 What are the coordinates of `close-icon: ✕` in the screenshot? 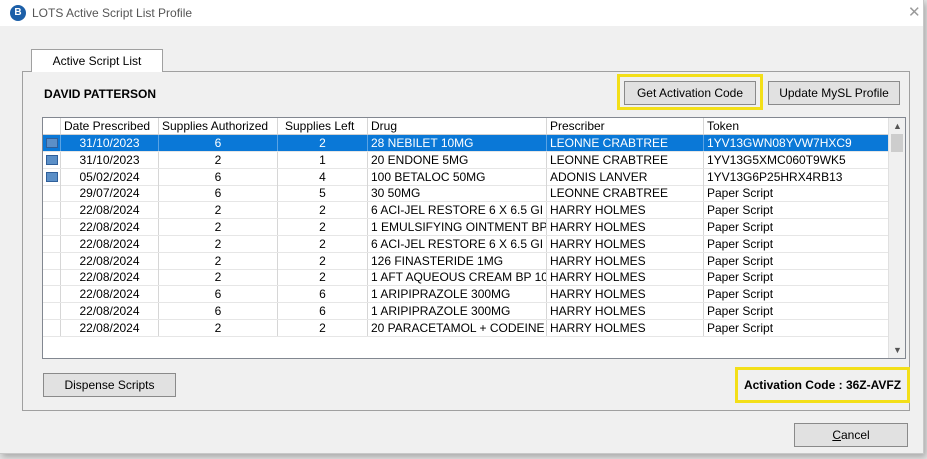 It's located at (914, 12).